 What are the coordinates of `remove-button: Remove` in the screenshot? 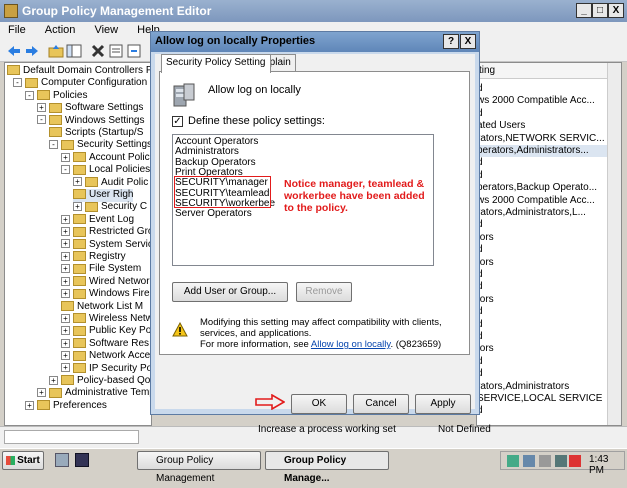 It's located at (324, 292).